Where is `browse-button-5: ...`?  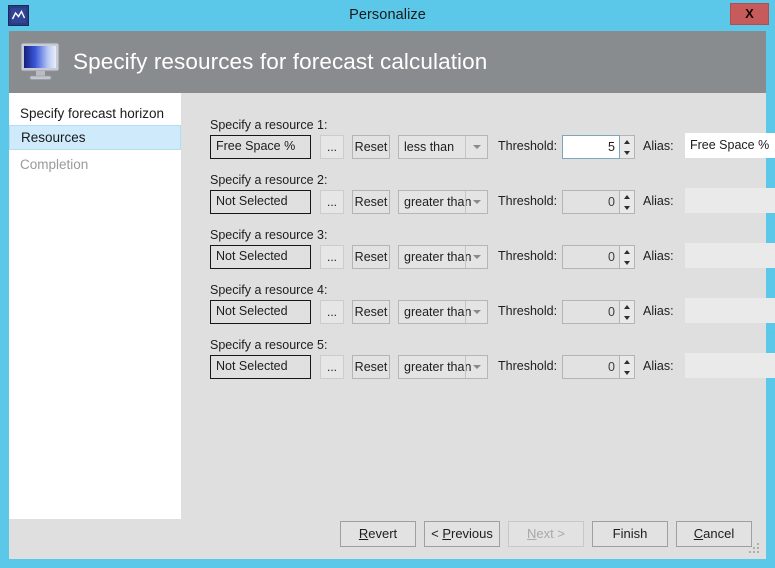
browse-button-5: ... is located at coordinates (332, 367).